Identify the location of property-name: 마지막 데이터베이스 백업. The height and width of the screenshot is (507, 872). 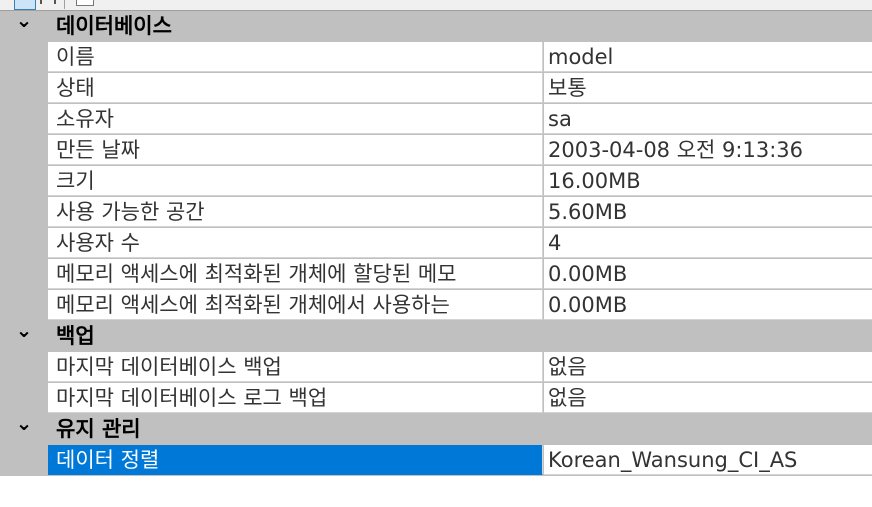
(295, 367).